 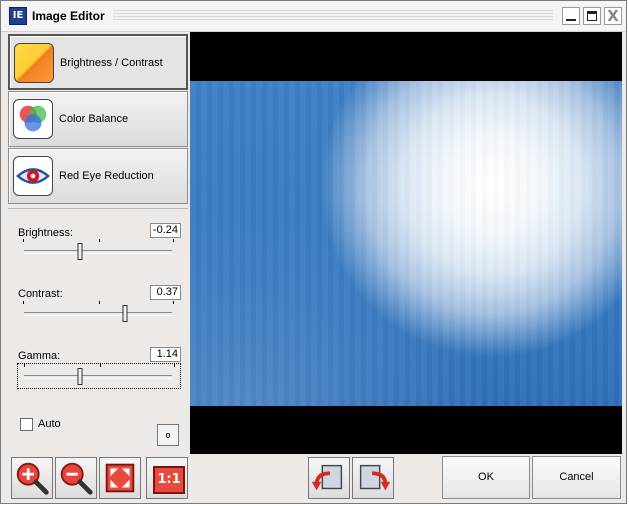 What do you see at coordinates (26, 424) in the screenshot?
I see `auto-checkbox` at bounding box center [26, 424].